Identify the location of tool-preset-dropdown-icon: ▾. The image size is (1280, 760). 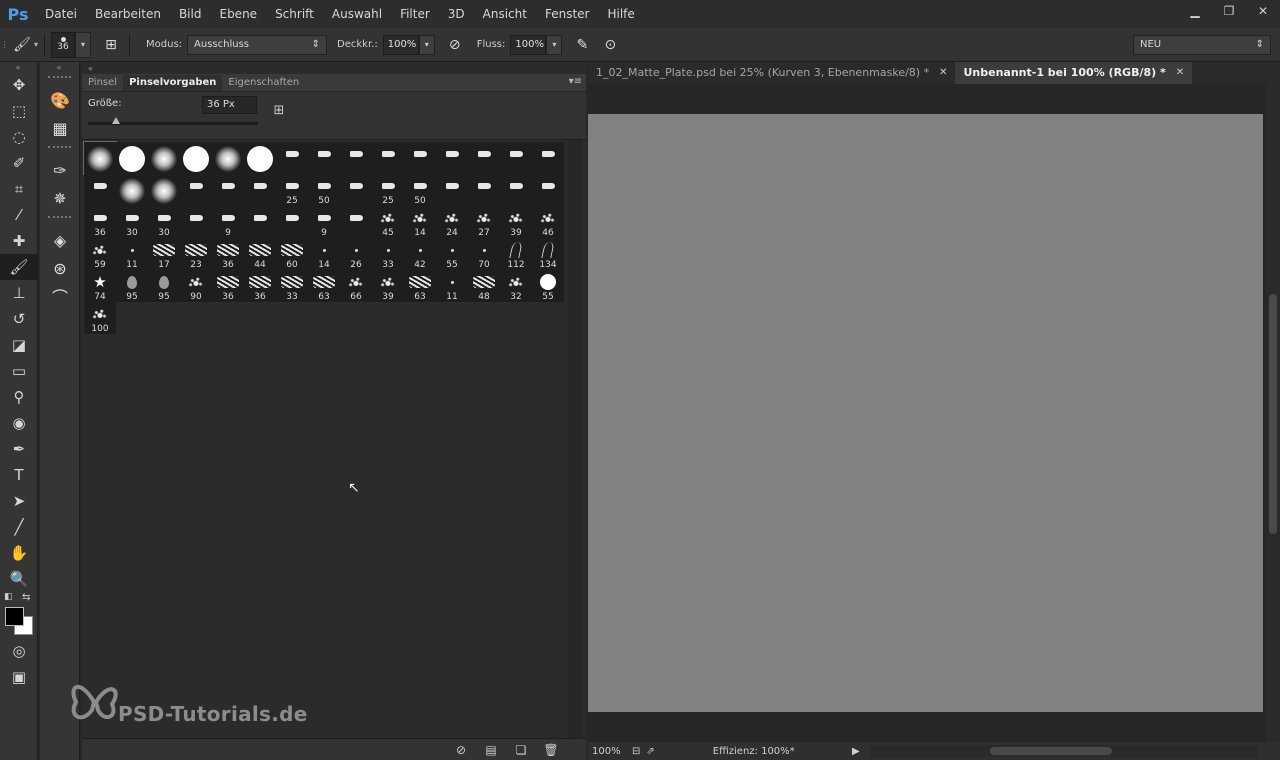
(36, 44).